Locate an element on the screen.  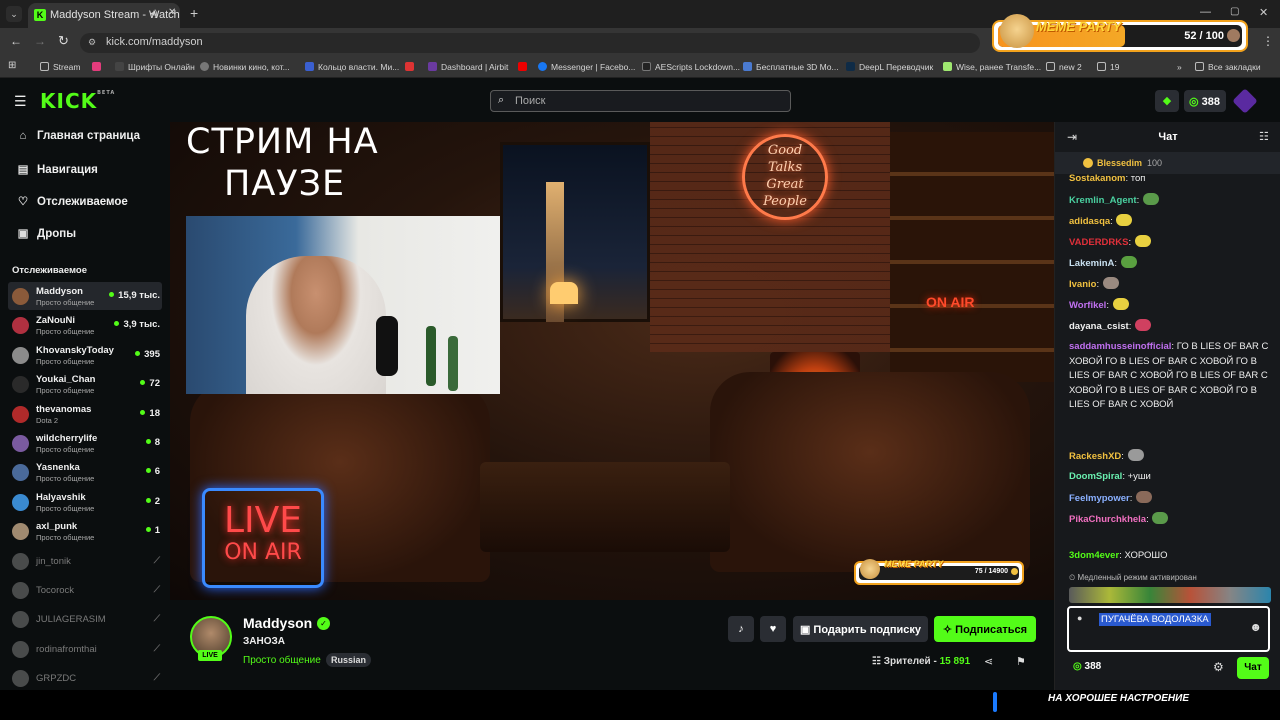
apps-icon: ⊞ is located at coordinates (12, 65).